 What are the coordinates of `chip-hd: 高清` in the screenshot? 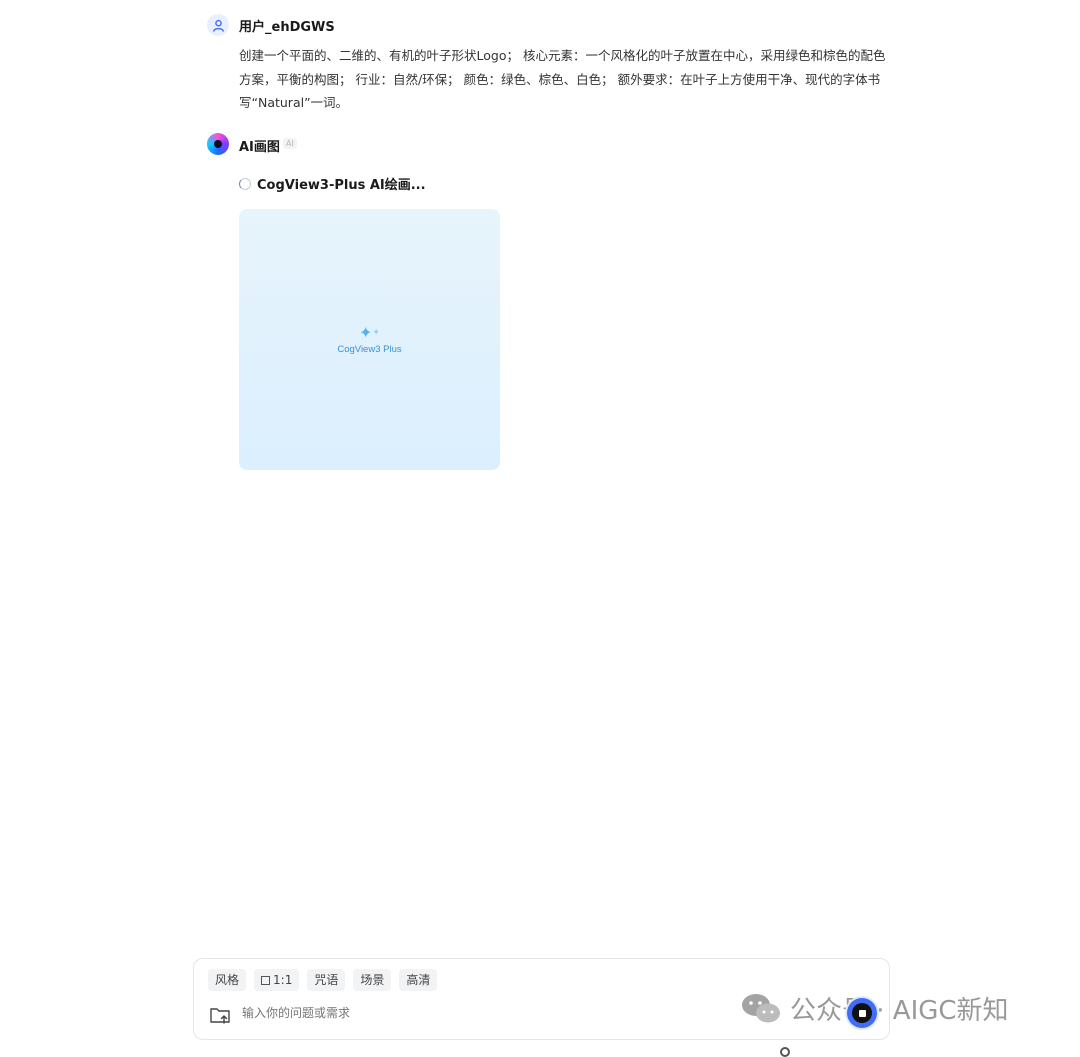 It's located at (418, 980).